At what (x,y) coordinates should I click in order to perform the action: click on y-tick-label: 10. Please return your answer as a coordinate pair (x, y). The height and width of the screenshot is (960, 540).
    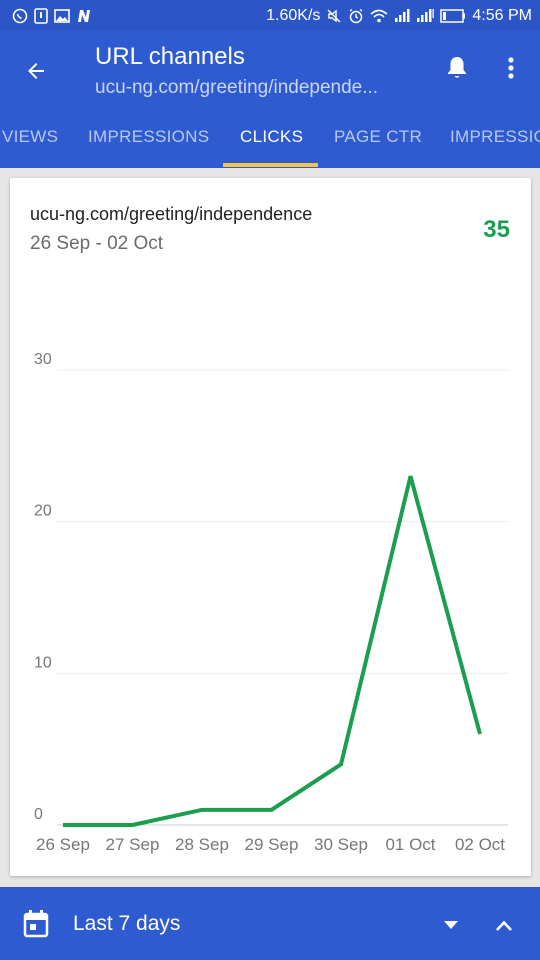
    Looking at the image, I should click on (43, 662).